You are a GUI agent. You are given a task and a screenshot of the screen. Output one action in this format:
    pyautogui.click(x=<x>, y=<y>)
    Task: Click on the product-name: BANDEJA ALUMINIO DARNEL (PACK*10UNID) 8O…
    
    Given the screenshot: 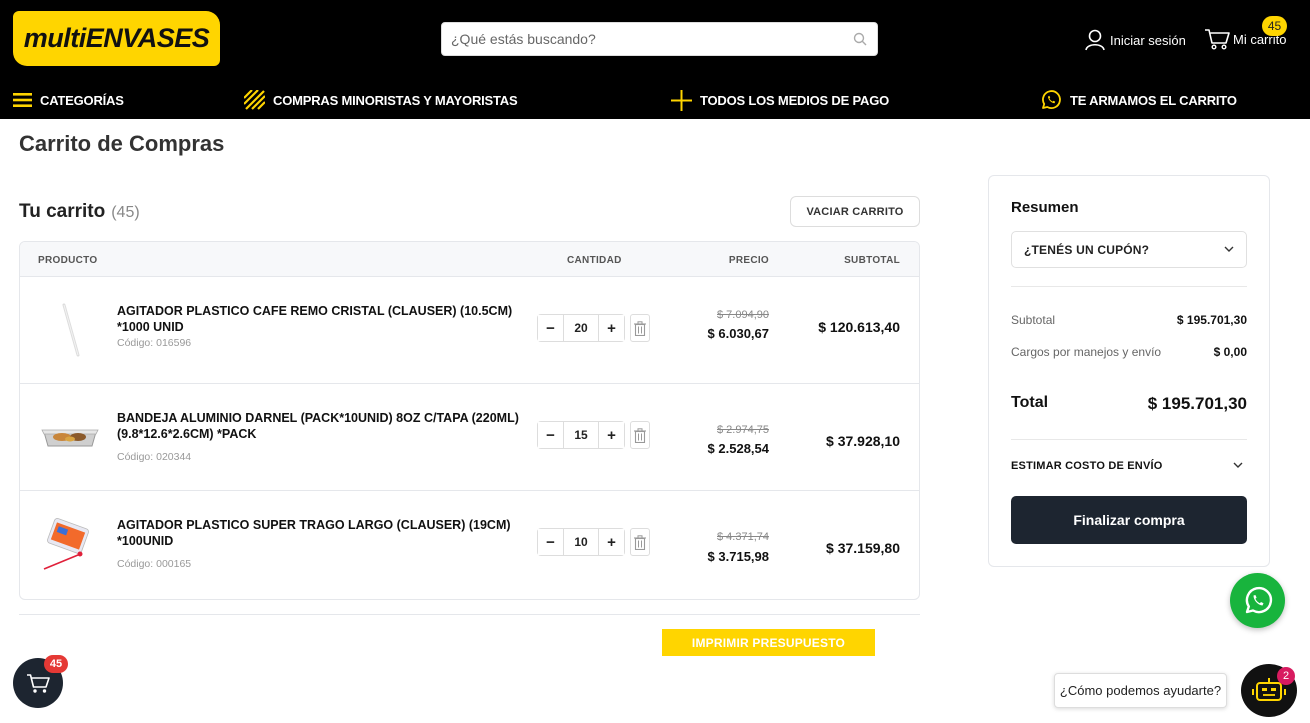 What is the action you would take?
    pyautogui.click(x=322, y=426)
    